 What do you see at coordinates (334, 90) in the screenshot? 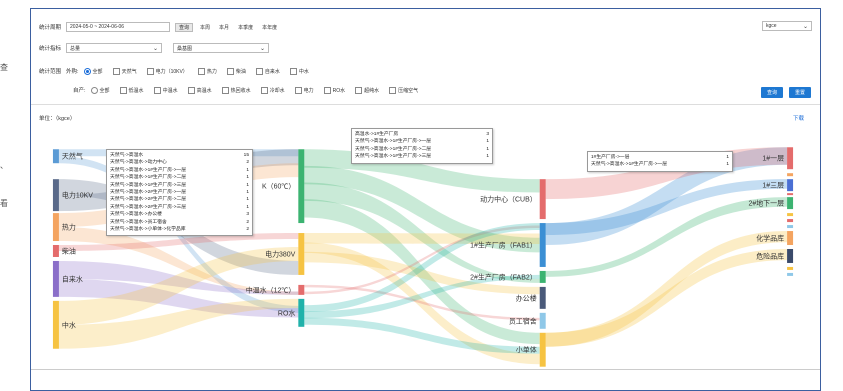
I see `scope-option: RO水` at bounding box center [334, 90].